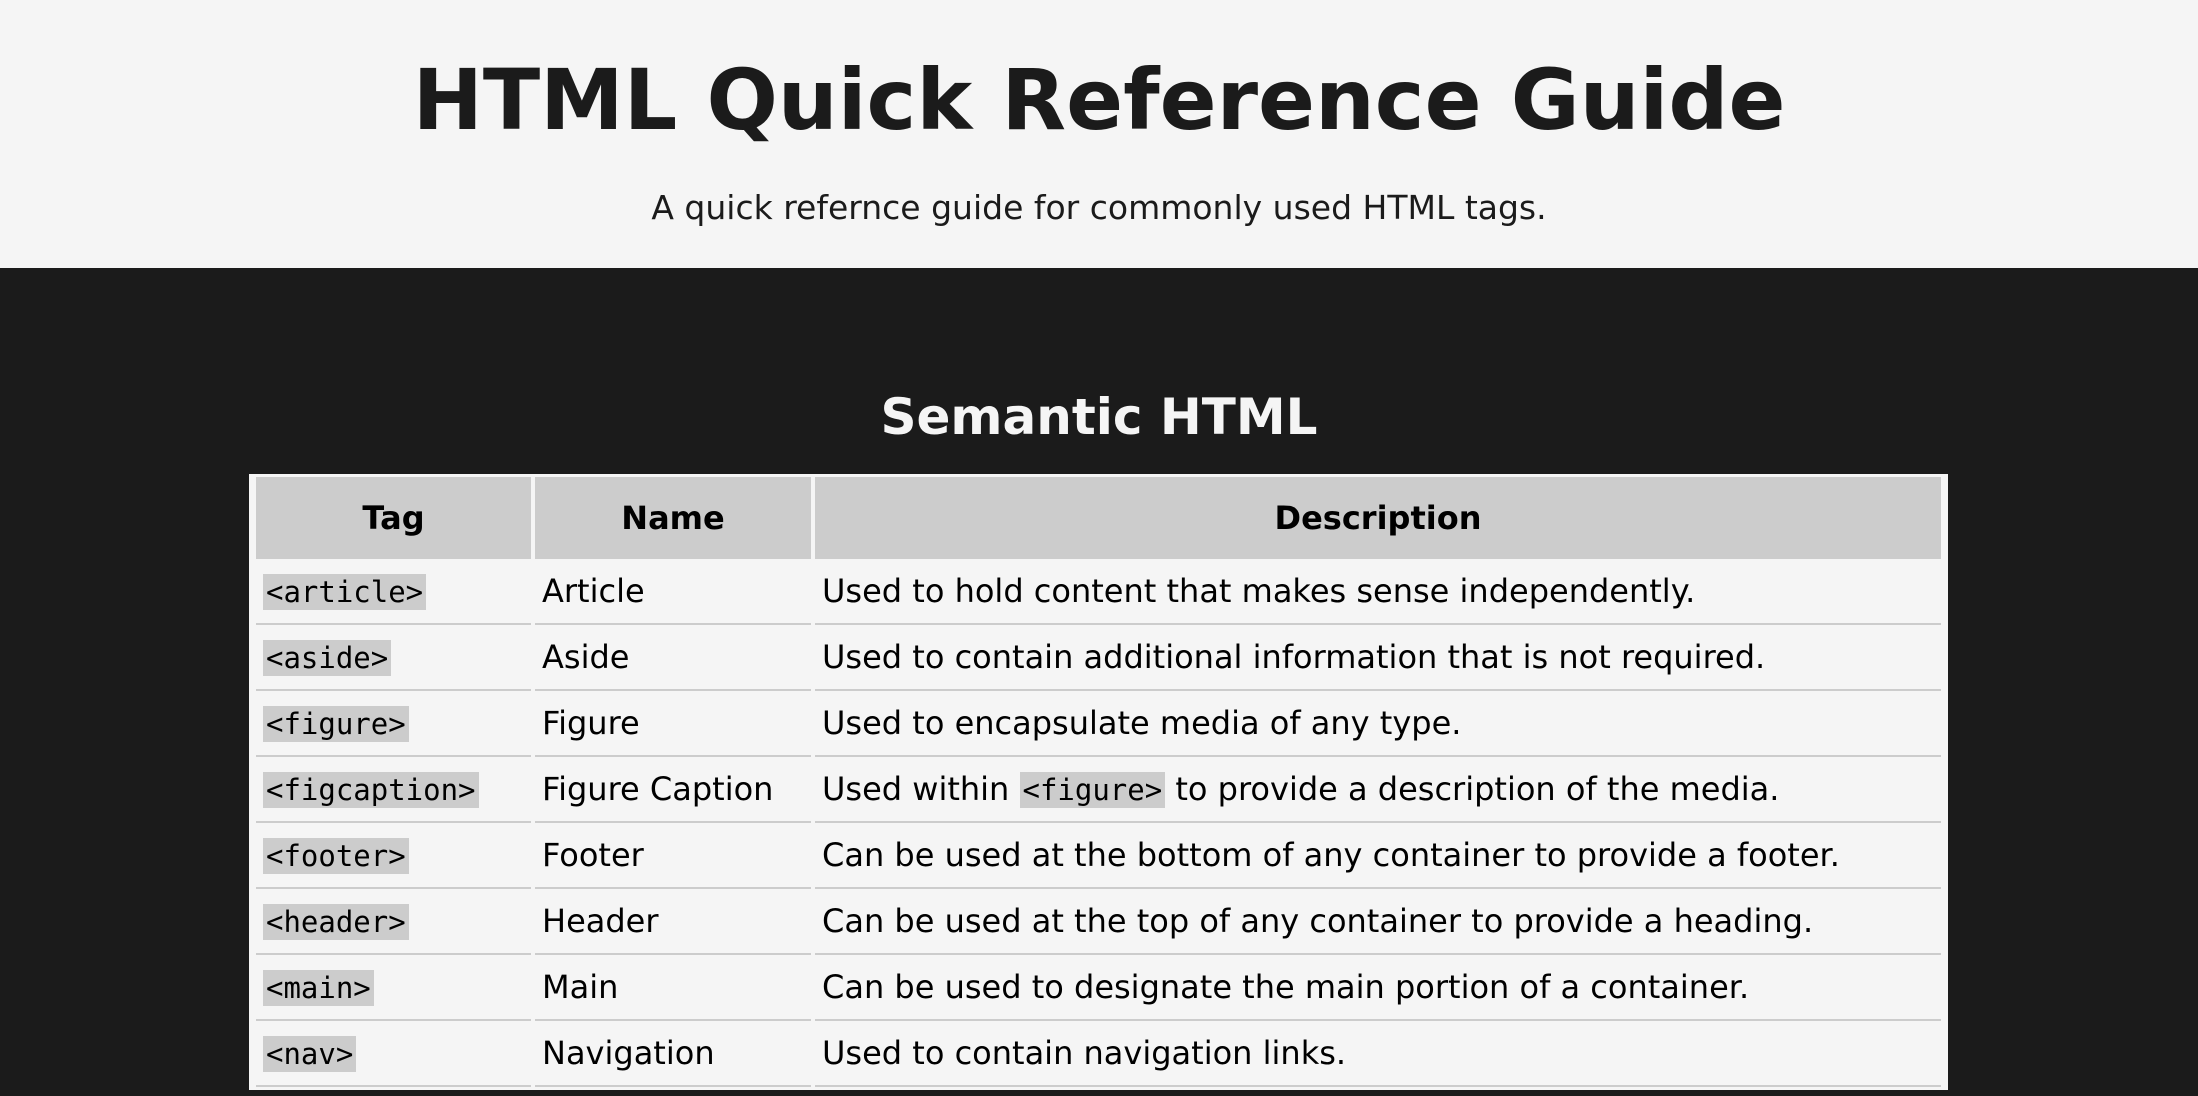 The height and width of the screenshot is (1096, 2198). I want to click on name-cell: Article, so click(673, 592).